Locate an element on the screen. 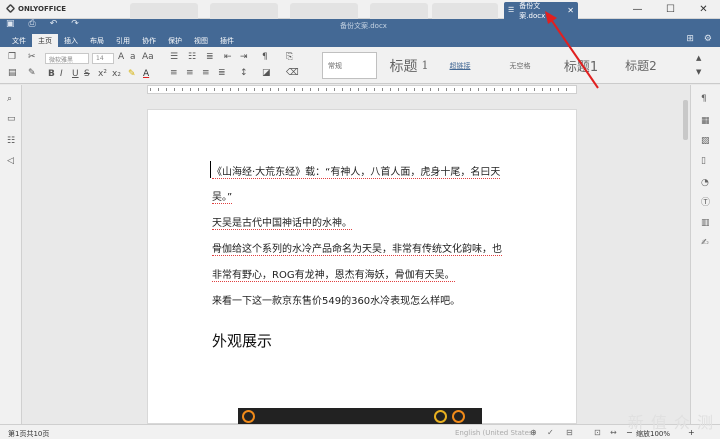 The image size is (720, 439). style-heading-1: 标题1 is located at coordinates (581, 65).